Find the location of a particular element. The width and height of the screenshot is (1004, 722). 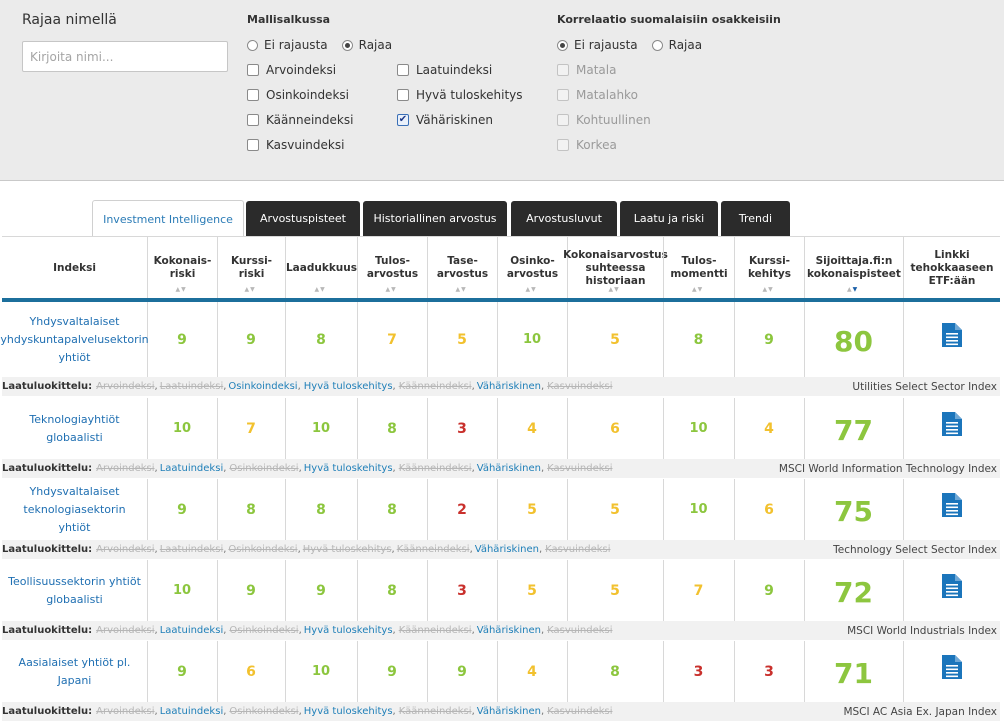

correlation-radio-none is located at coordinates (562, 45).